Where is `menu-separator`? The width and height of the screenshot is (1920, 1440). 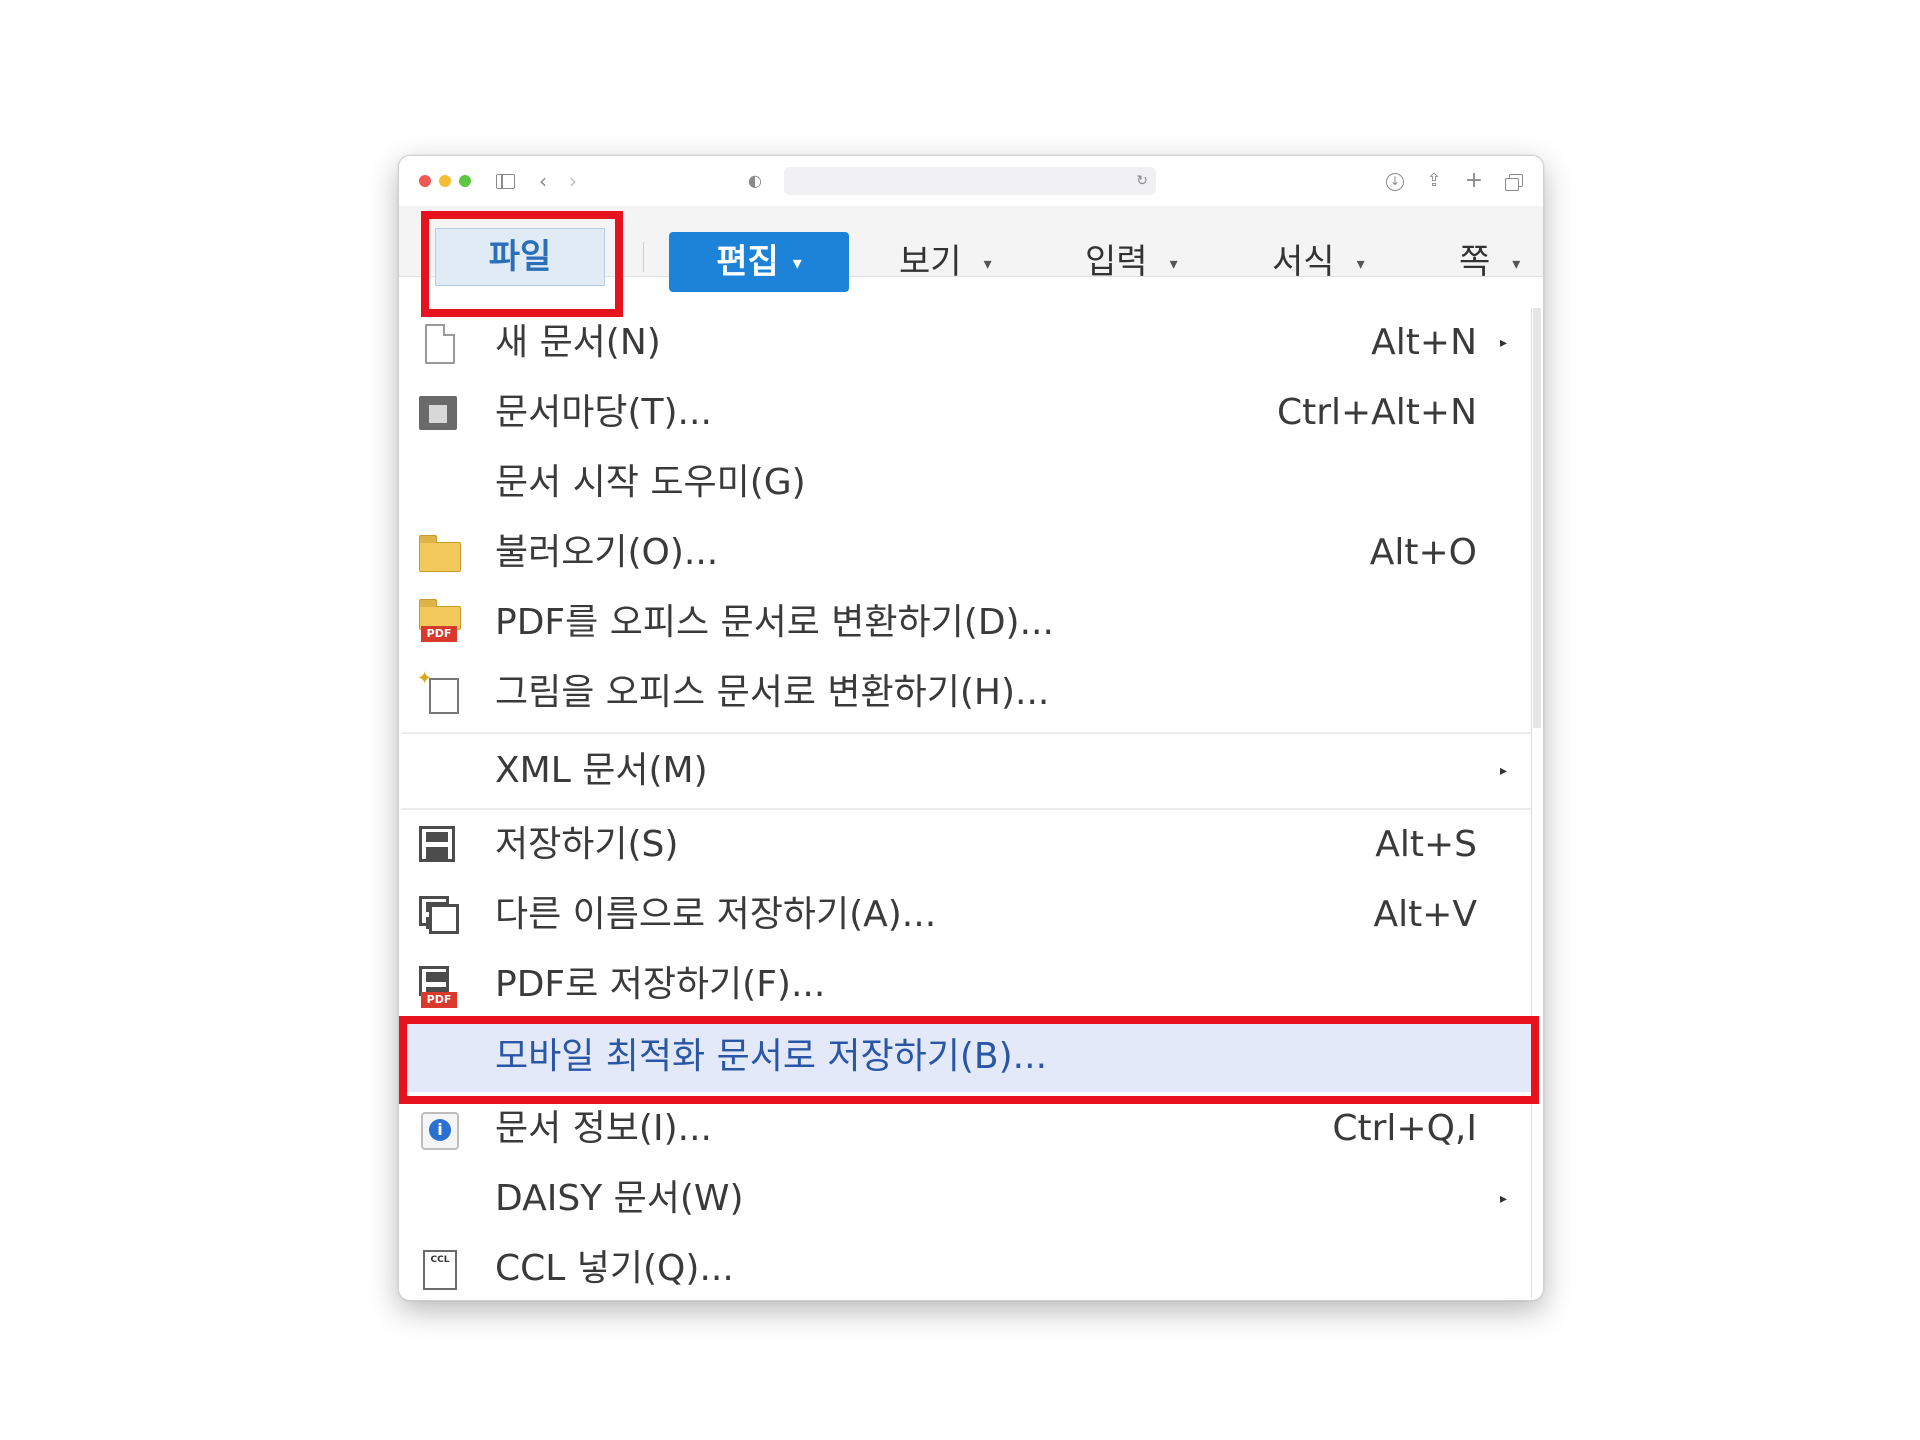 menu-separator is located at coordinates (966, 733).